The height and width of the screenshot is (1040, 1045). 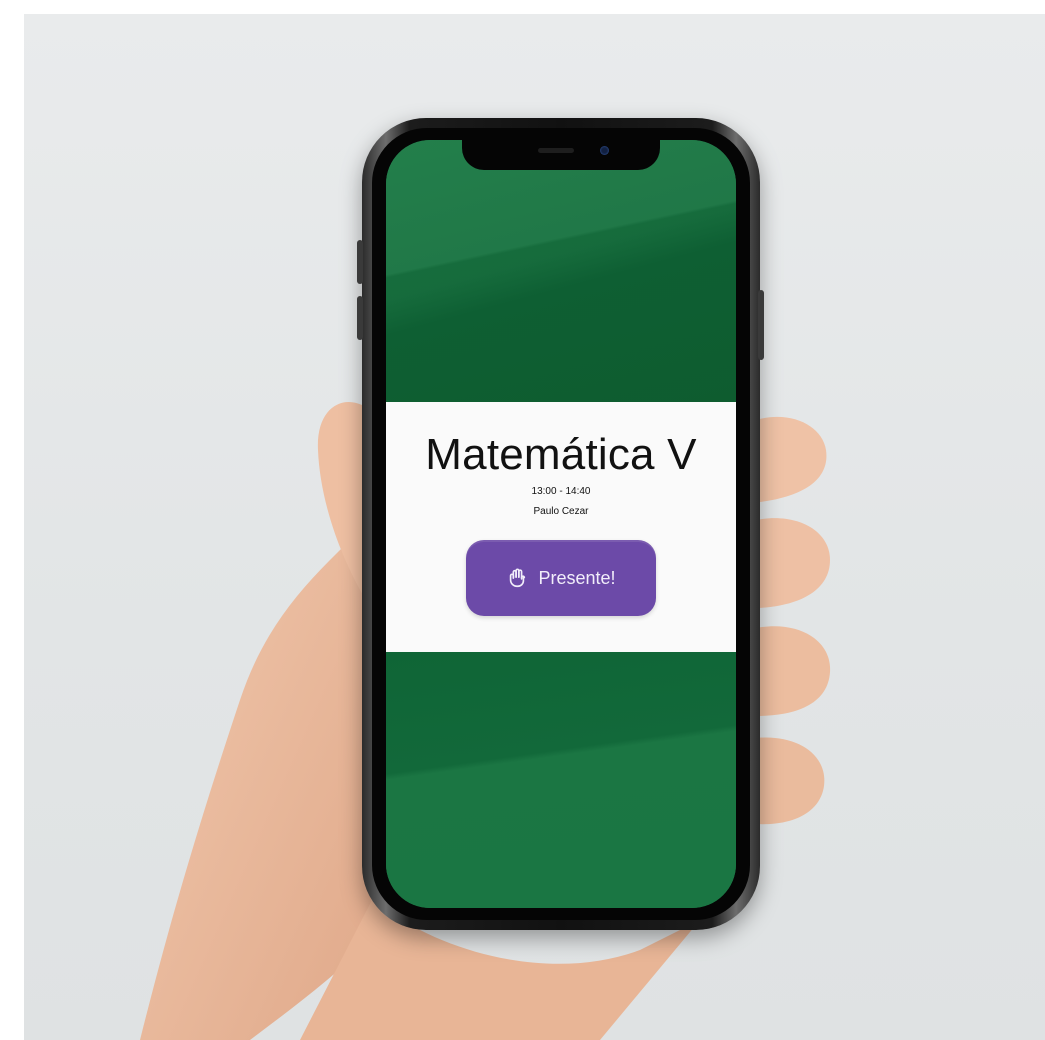 I want to click on present-button-label: Presente!, so click(x=577, y=577).